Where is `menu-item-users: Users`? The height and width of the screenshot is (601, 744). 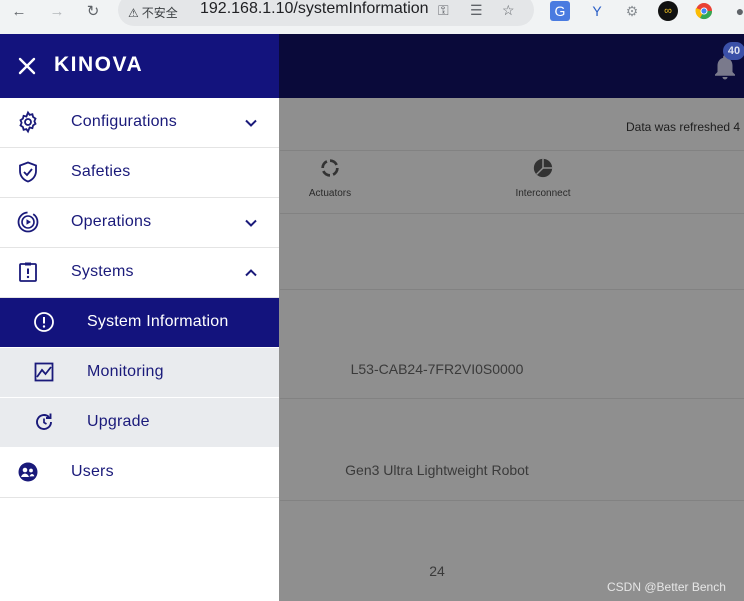
menu-item-users: Users is located at coordinates (139, 473).